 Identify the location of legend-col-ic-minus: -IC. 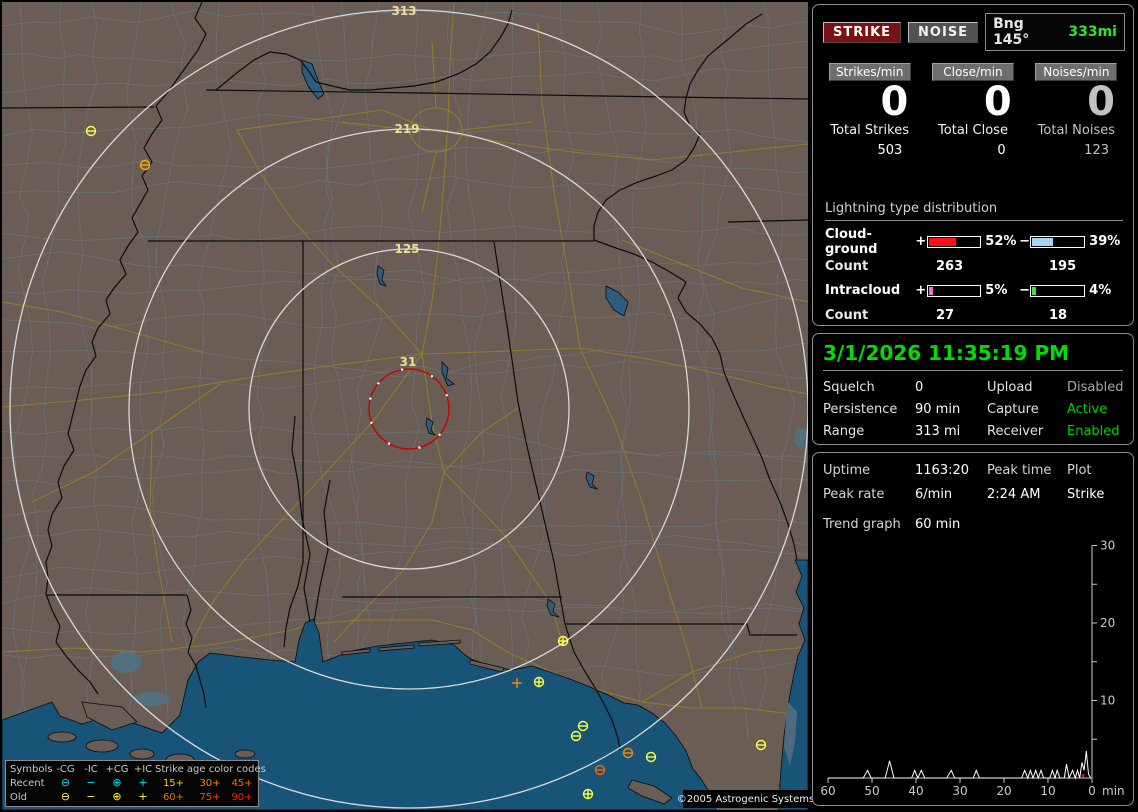
(91, 769).